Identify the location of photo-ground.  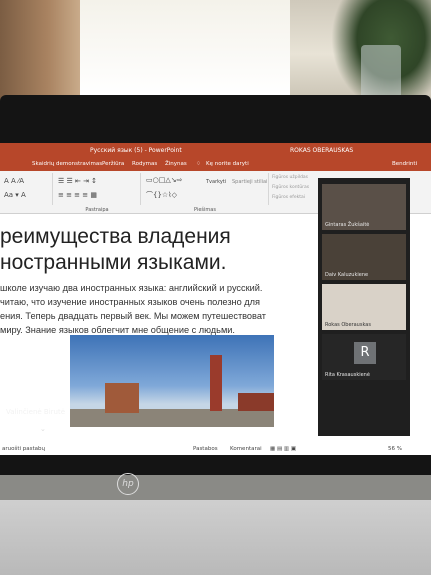
(172, 418).